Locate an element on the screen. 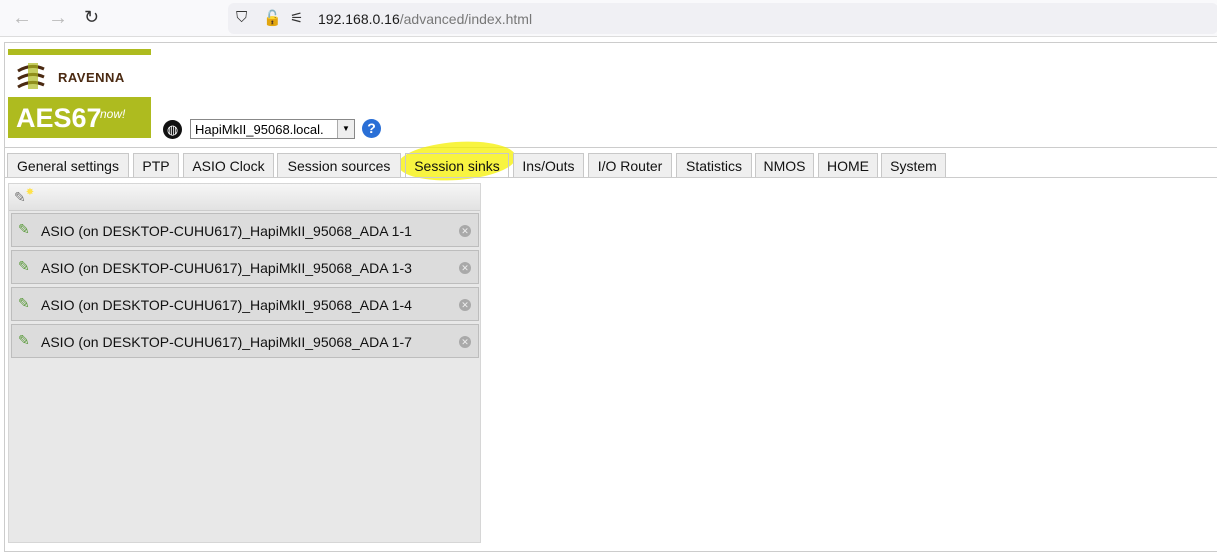 The height and width of the screenshot is (552, 1217). insecure-lock-icon: 🔓 is located at coordinates (272, 18).